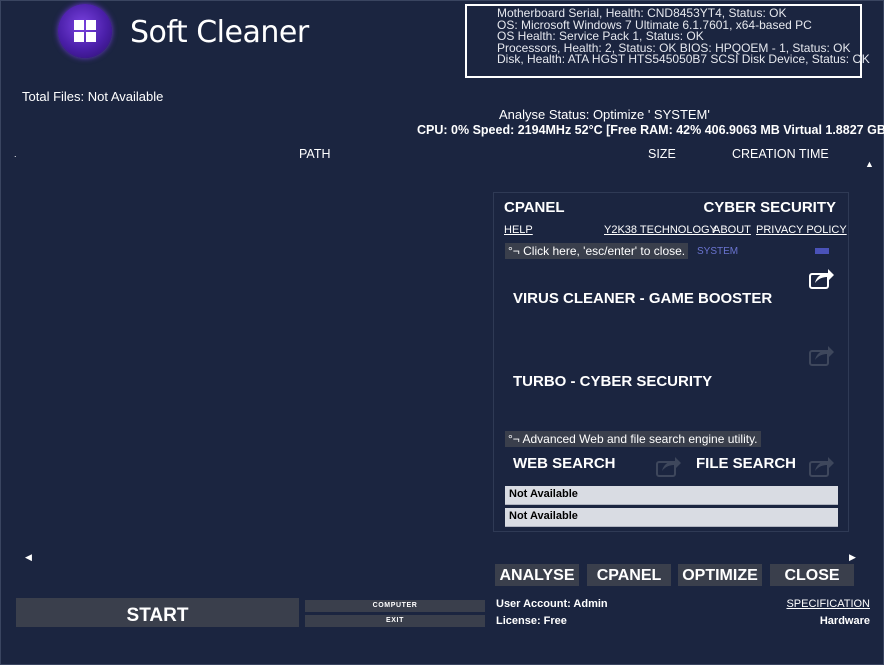 The height and width of the screenshot is (665, 884). Describe the element at coordinates (395, 621) in the screenshot. I see `exit-button: EXIT` at that location.